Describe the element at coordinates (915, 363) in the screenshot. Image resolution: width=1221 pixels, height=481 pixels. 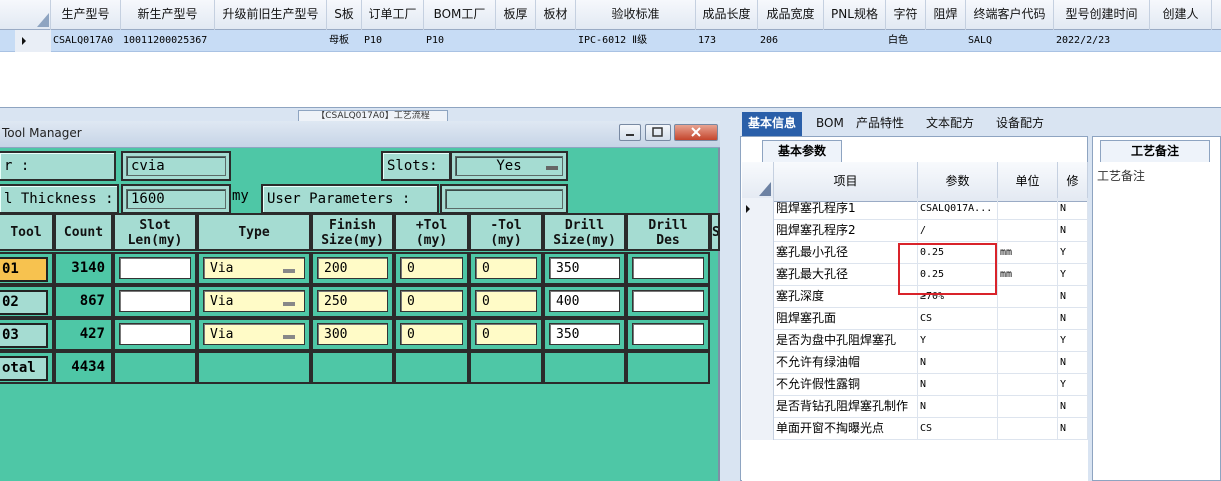
I see `table-row: 不允许有绿油帽 N N` at that location.